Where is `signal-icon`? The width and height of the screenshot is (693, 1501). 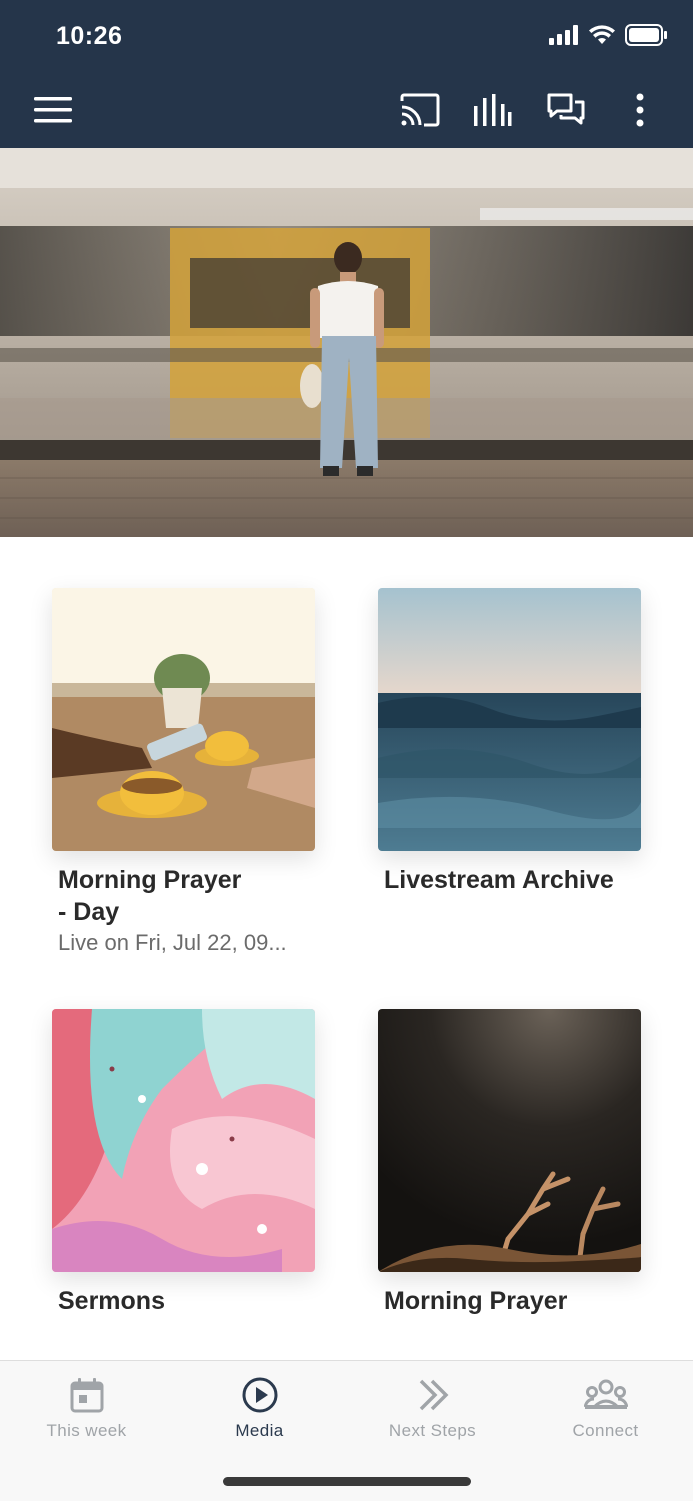
signal-icon is located at coordinates (563, 35).